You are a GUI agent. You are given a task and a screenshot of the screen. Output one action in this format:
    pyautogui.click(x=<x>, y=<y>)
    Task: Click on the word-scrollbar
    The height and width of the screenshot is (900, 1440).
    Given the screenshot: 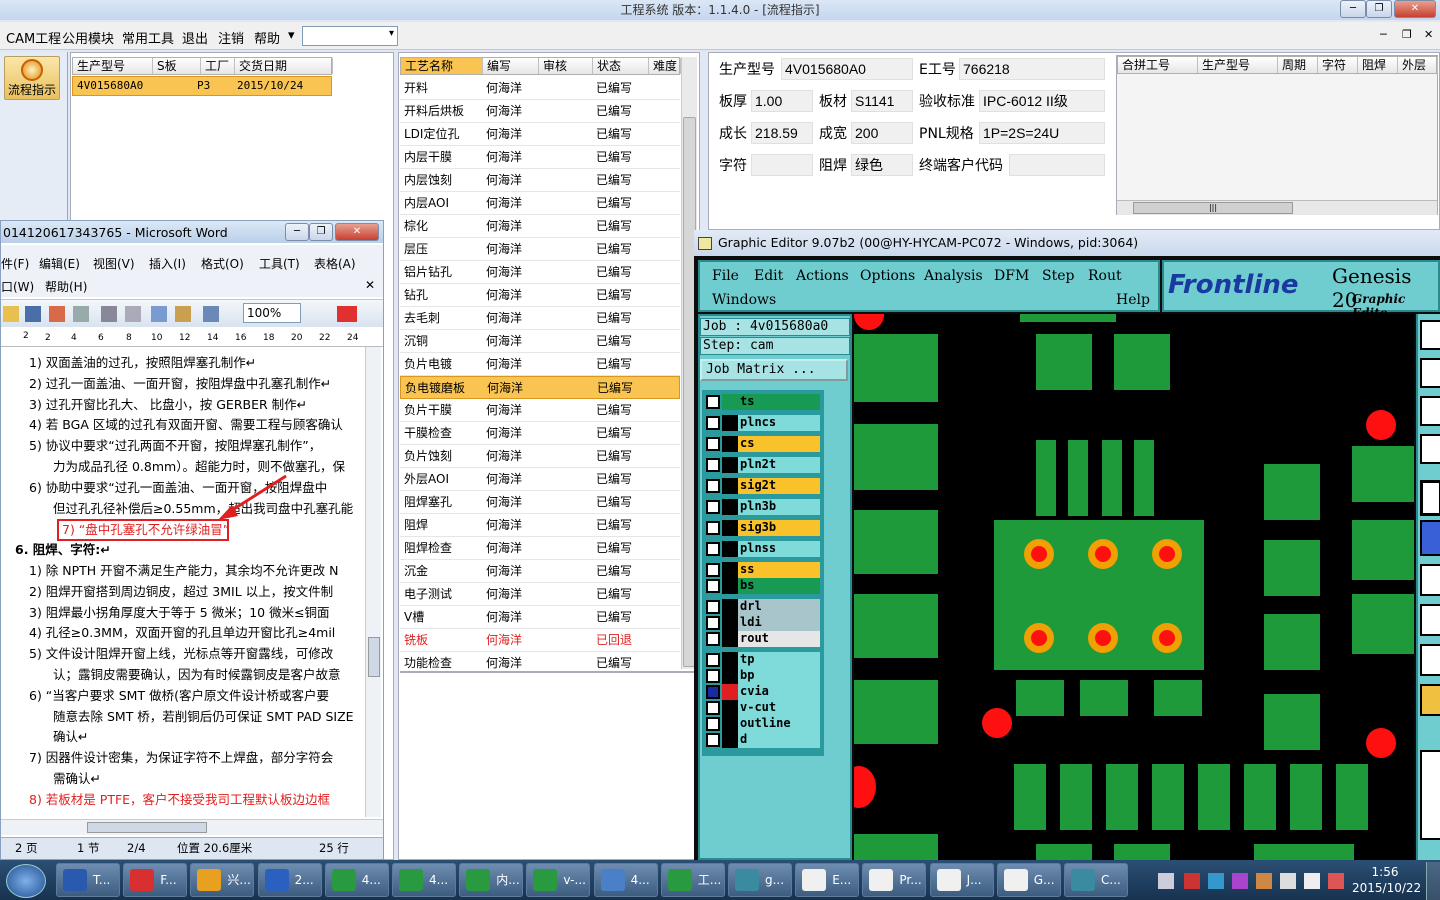 What is the action you would take?
    pyautogui.click(x=373, y=582)
    